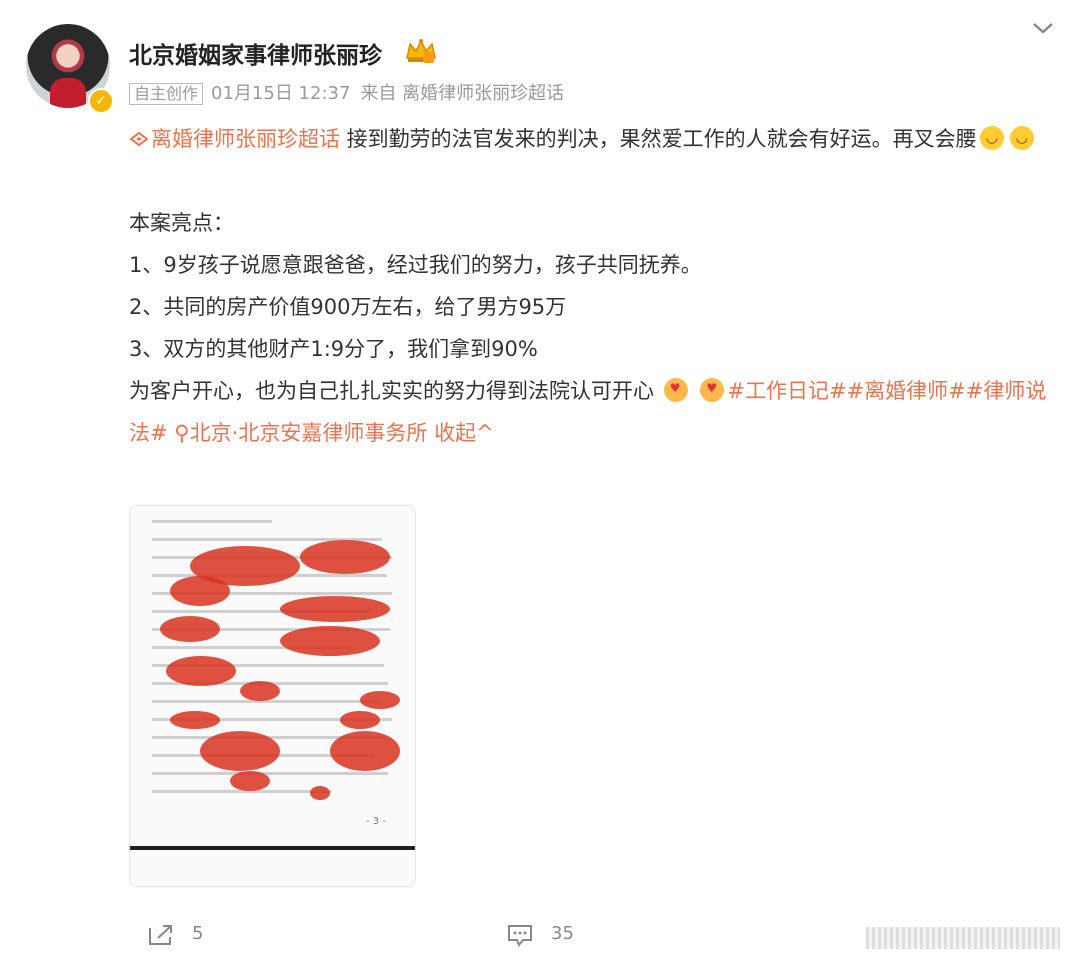 The width and height of the screenshot is (1070, 960). What do you see at coordinates (535, 935) in the screenshot?
I see `action-bar: 5 35` at bounding box center [535, 935].